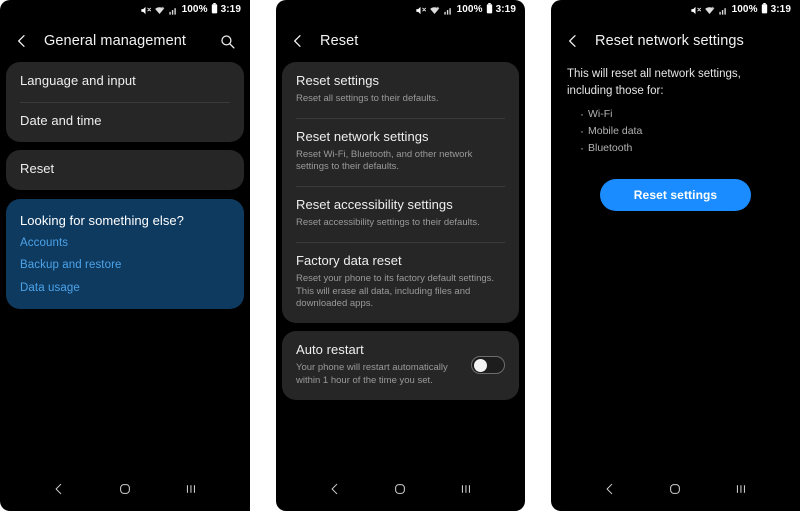  I want to click on reset-settings-button: Reset settings, so click(675, 195).